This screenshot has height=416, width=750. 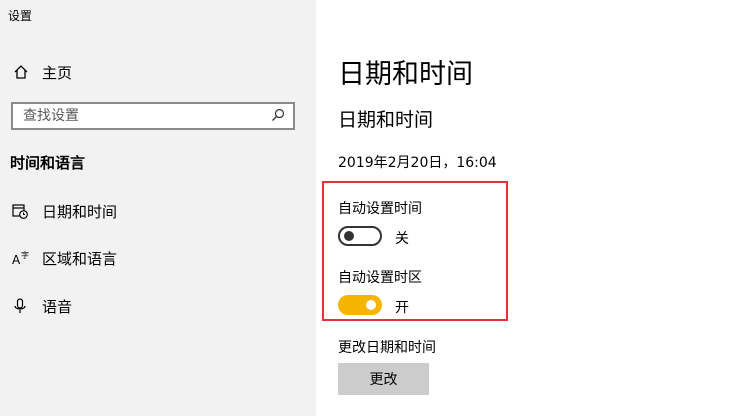 What do you see at coordinates (360, 236) in the screenshot?
I see `auto-time-toggle` at bounding box center [360, 236].